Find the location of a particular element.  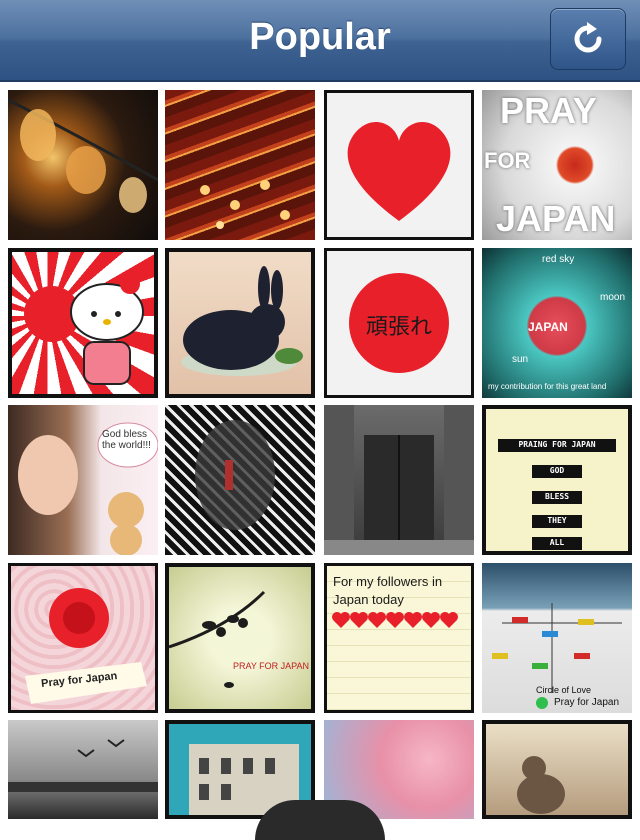

navigation-bar: Popular is located at coordinates (320, 41).